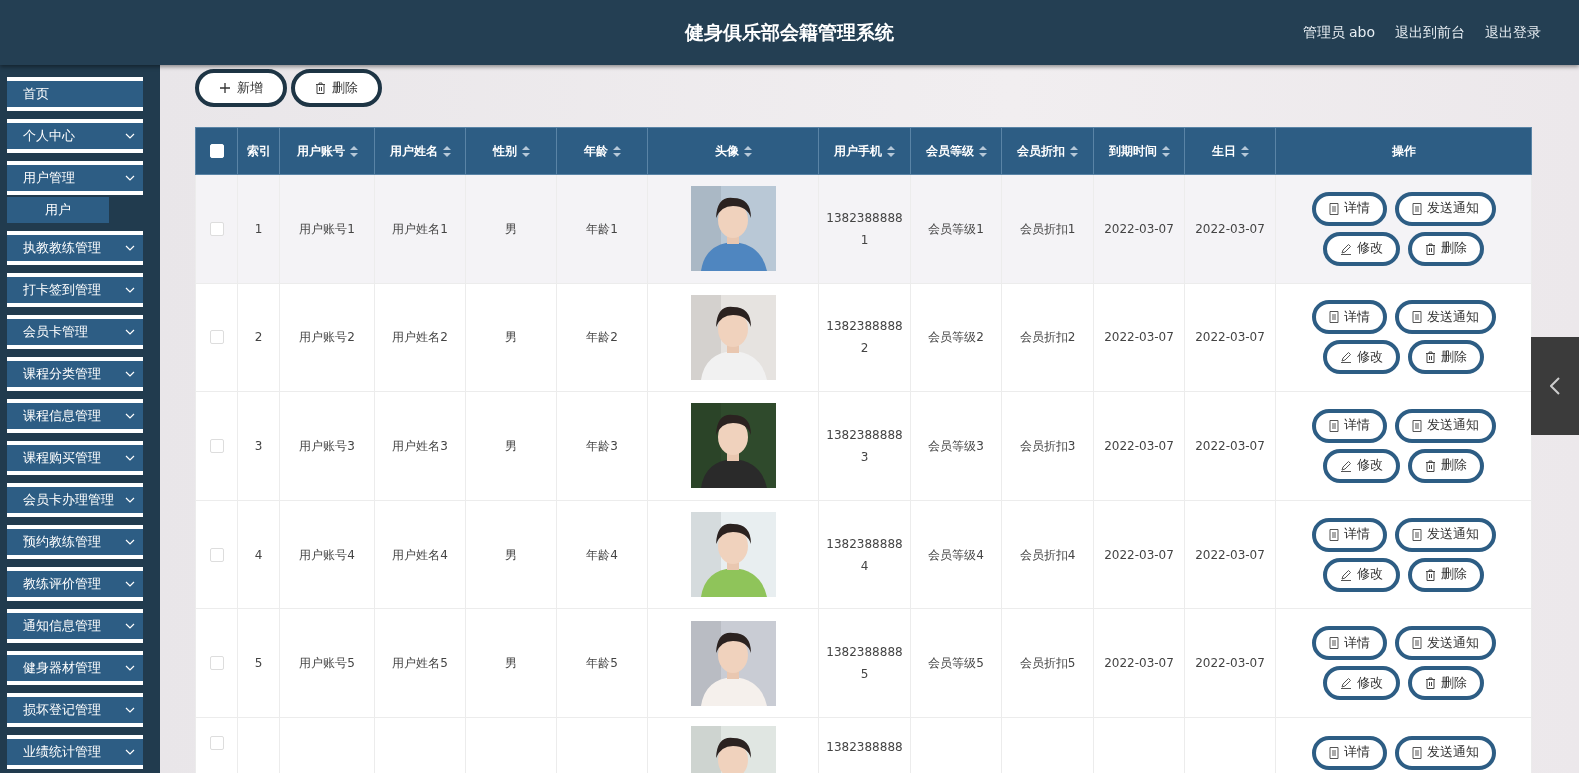  I want to click on sidebar-item: 执教教练管理, so click(75, 248).